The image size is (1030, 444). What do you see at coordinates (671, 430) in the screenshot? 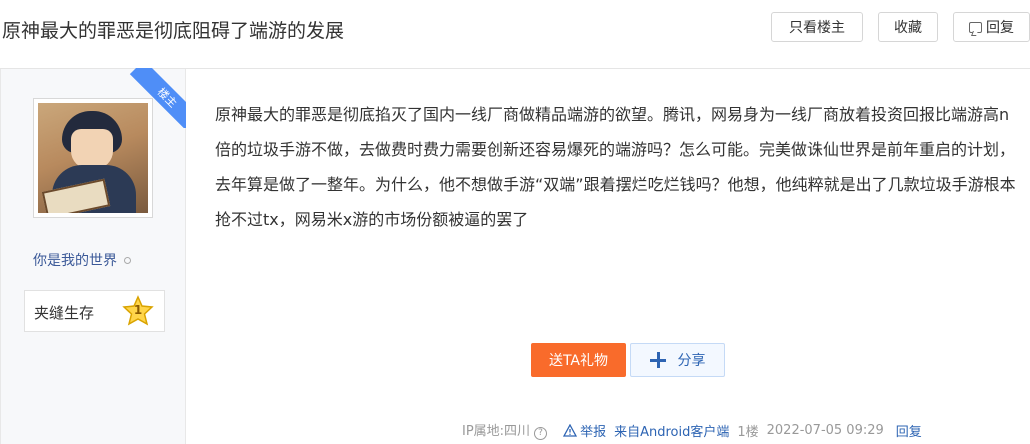
I see `client-link: 来自Android客户端` at bounding box center [671, 430].